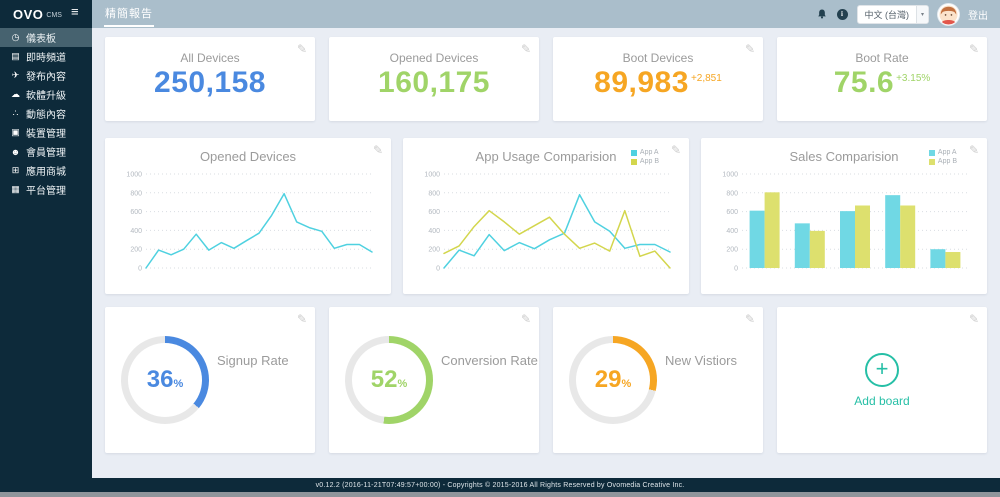 Image resolution: width=1000 pixels, height=497 pixels. I want to click on sidebar-item-label: 應用商城, so click(46, 172).